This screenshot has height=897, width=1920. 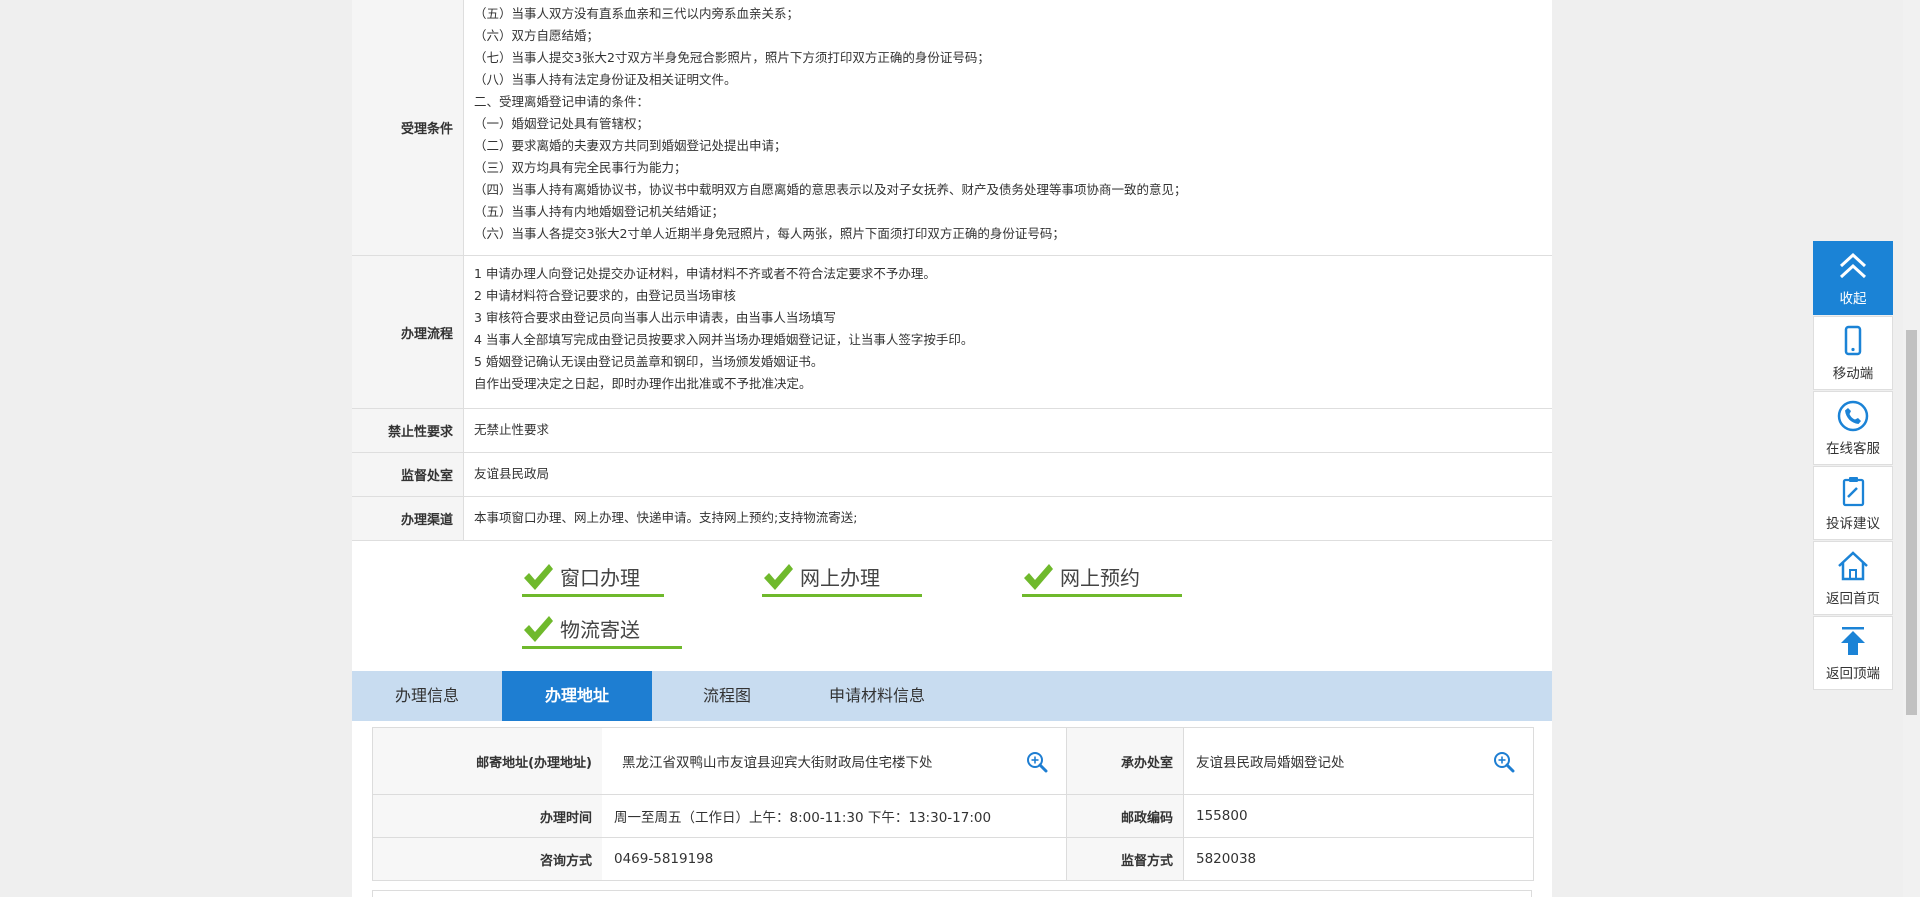 I want to click on conditions-label: 受理条件, so click(x=408, y=127).